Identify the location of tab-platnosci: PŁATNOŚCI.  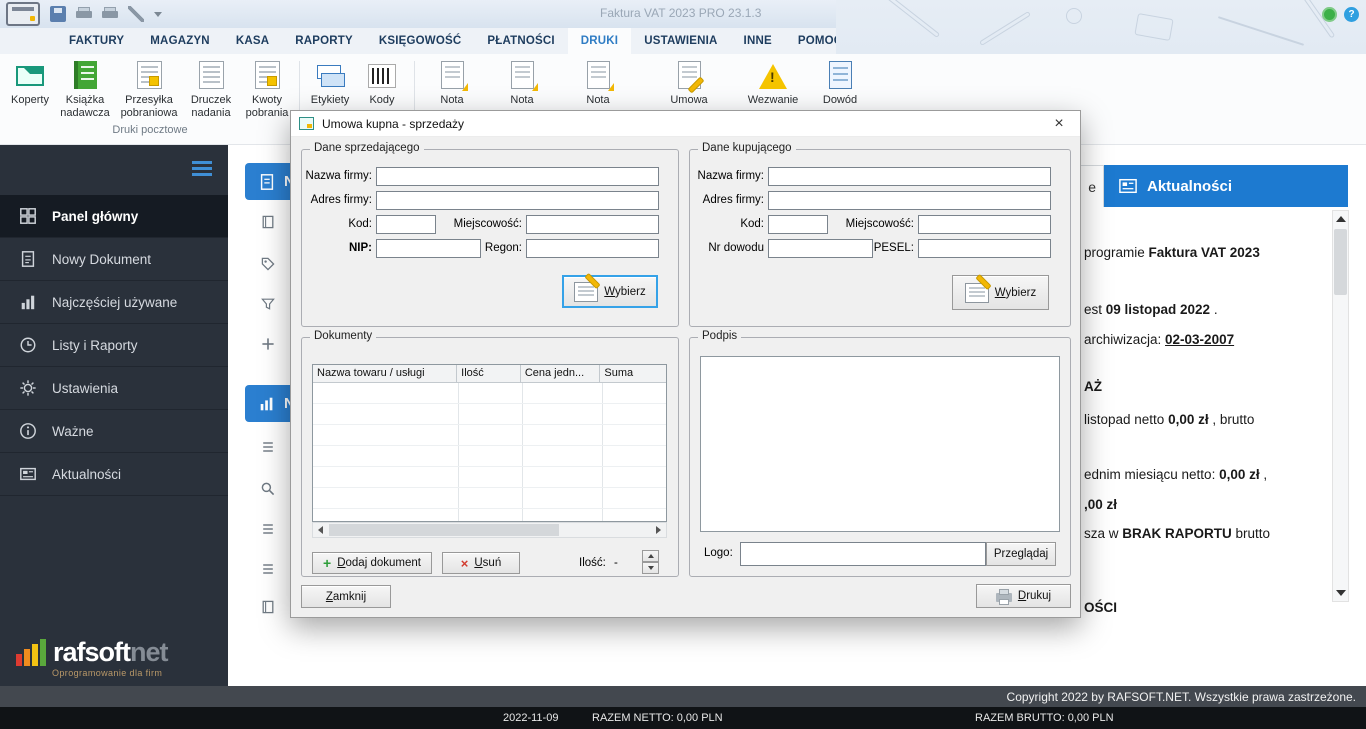
(520, 41).